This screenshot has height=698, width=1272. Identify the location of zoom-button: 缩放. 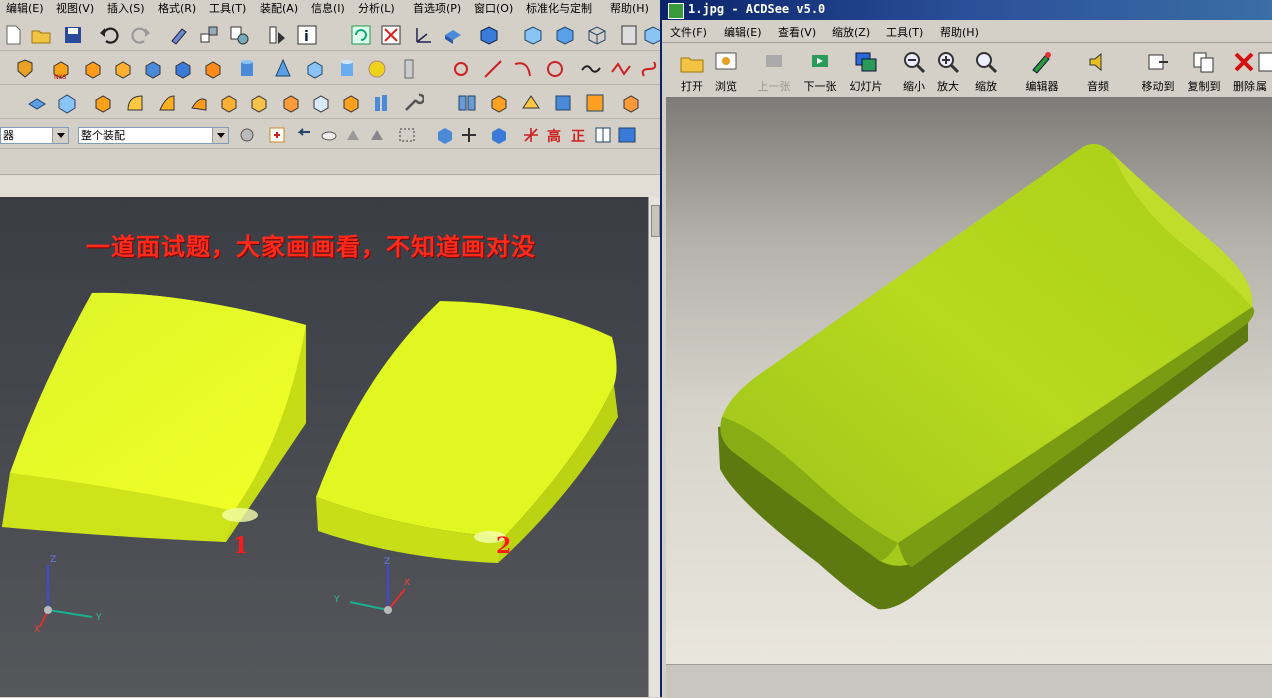
(986, 72).